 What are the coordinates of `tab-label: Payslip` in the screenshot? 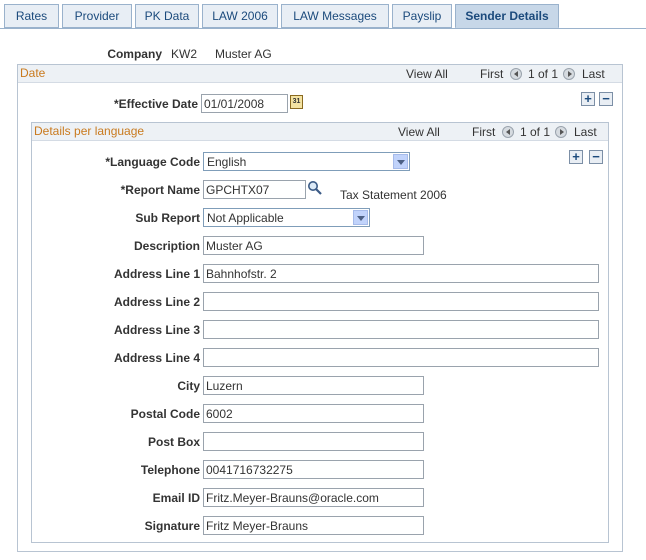 It's located at (422, 16).